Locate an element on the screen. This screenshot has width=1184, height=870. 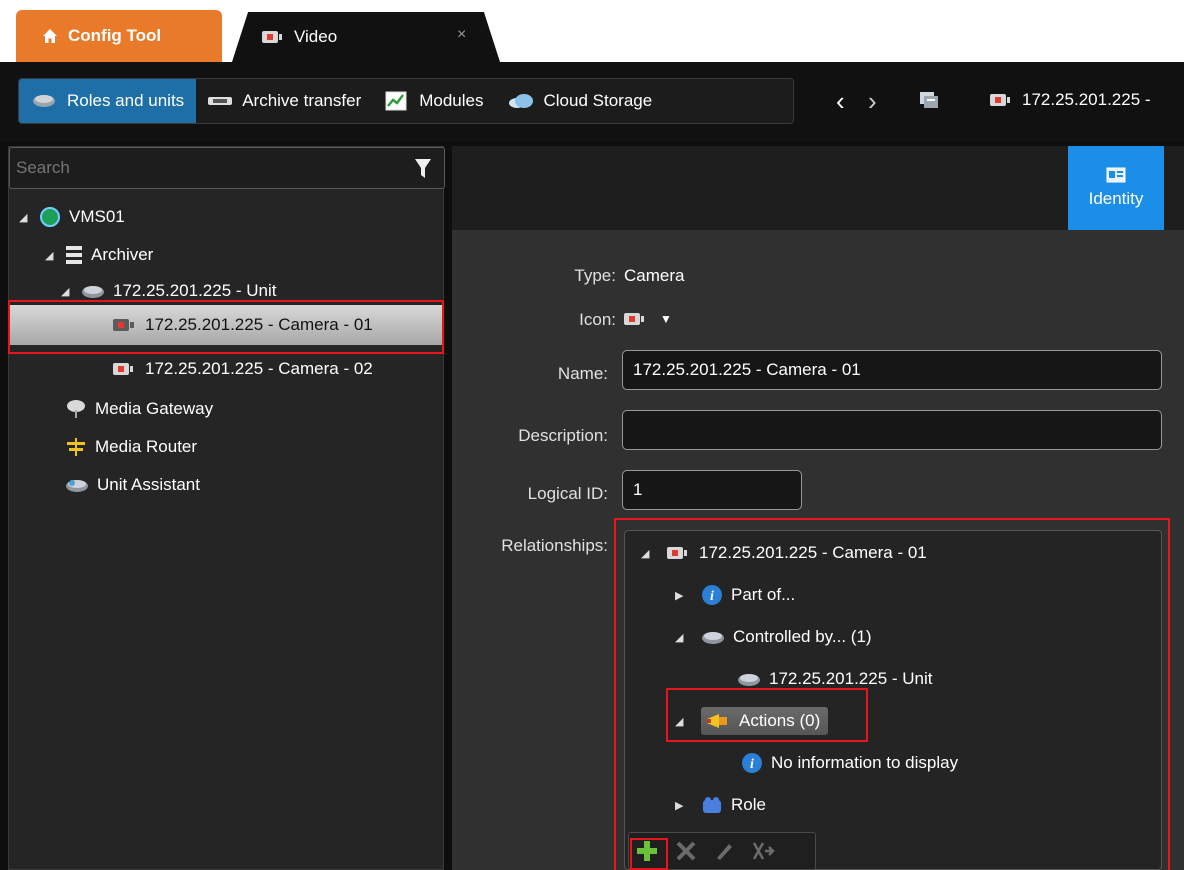
filter-icon is located at coordinates (423, 171).